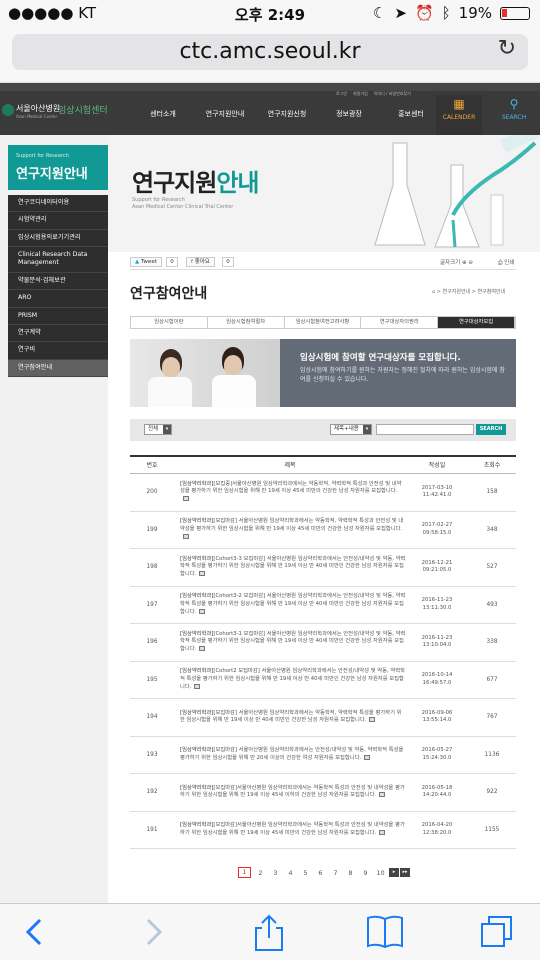 This screenshot has width=540, height=960. I want to click on post-date: 2016-12-21 09:21:05.0, so click(437, 566).